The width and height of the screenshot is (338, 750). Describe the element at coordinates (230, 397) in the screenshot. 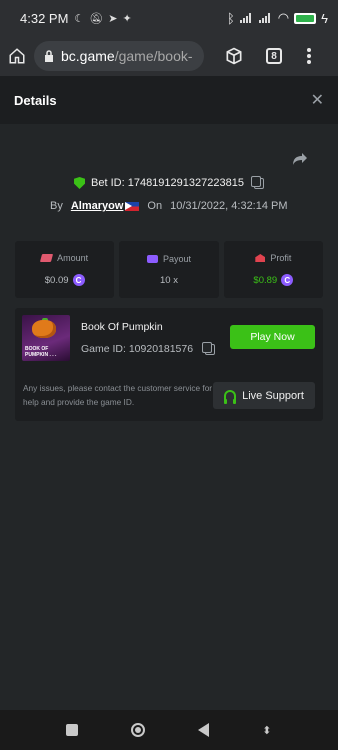

I see `headset-icon` at that location.